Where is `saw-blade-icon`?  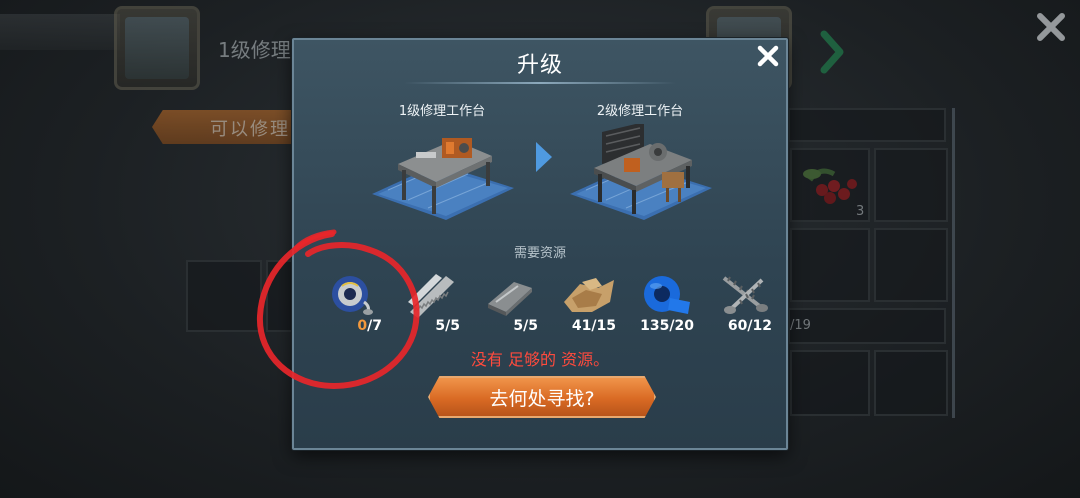 saw-blade-icon is located at coordinates (431, 296).